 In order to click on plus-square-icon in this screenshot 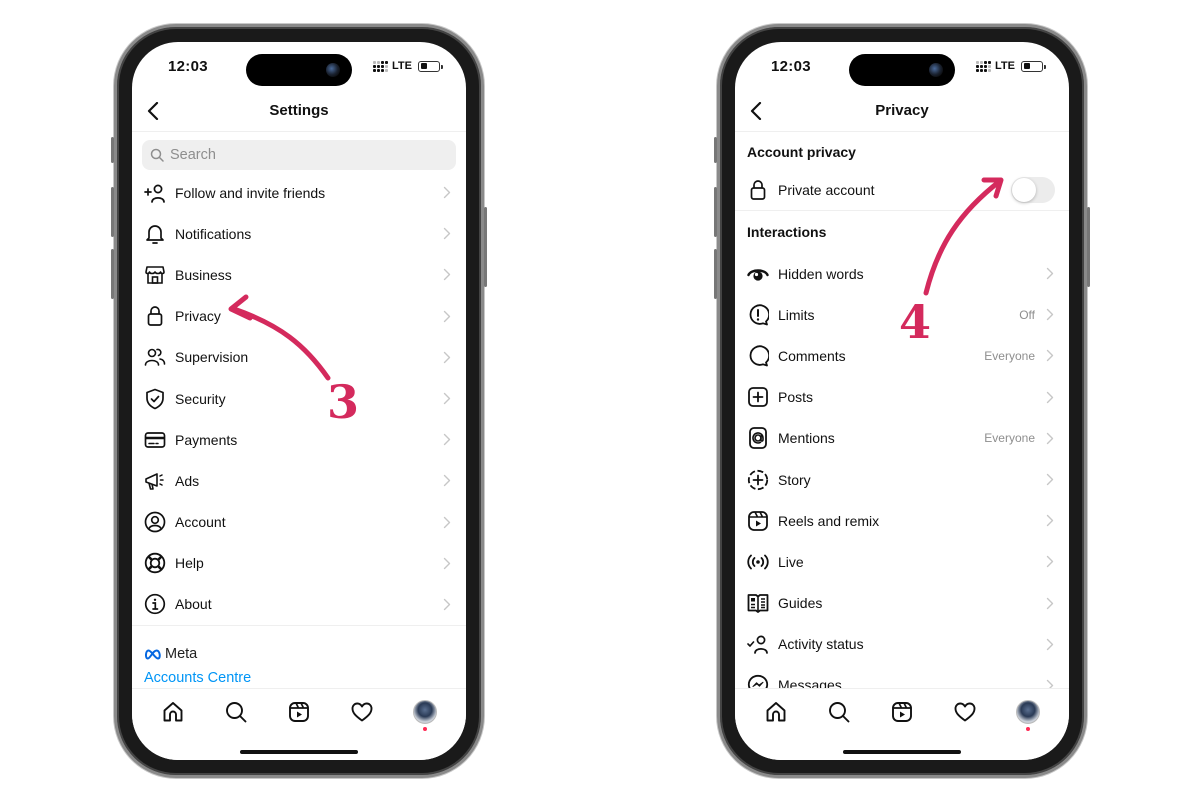, I will do `click(758, 397)`.